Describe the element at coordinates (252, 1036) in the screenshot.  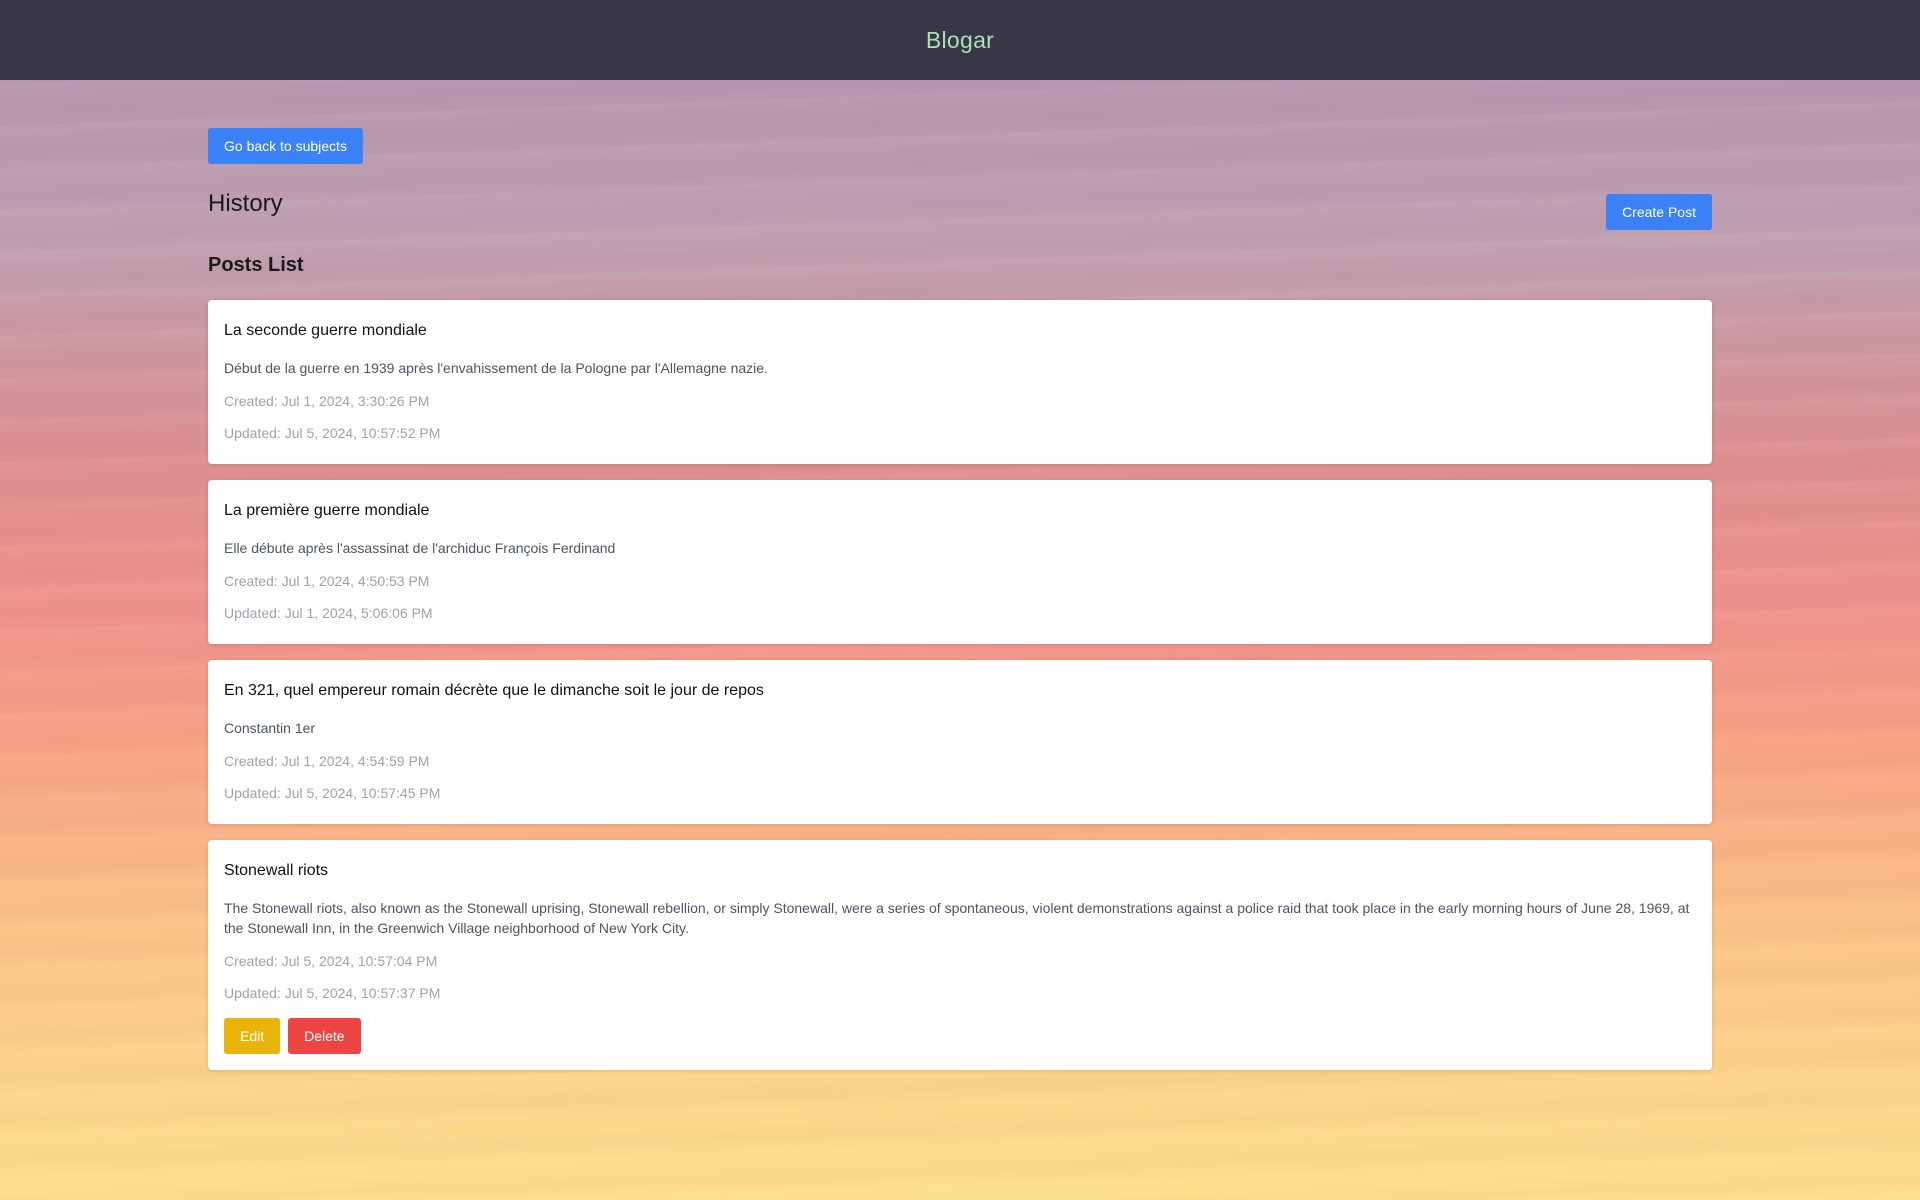
I see `edit-post-button: Edit` at that location.